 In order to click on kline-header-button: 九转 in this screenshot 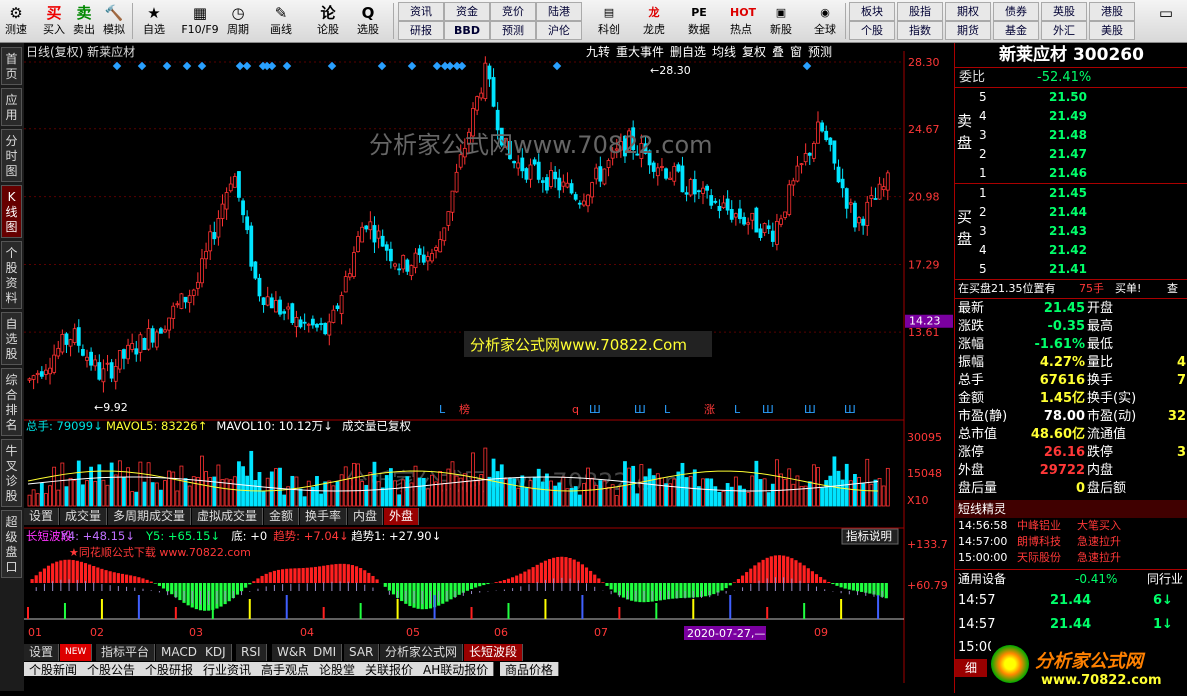, I will do `click(598, 51)`.